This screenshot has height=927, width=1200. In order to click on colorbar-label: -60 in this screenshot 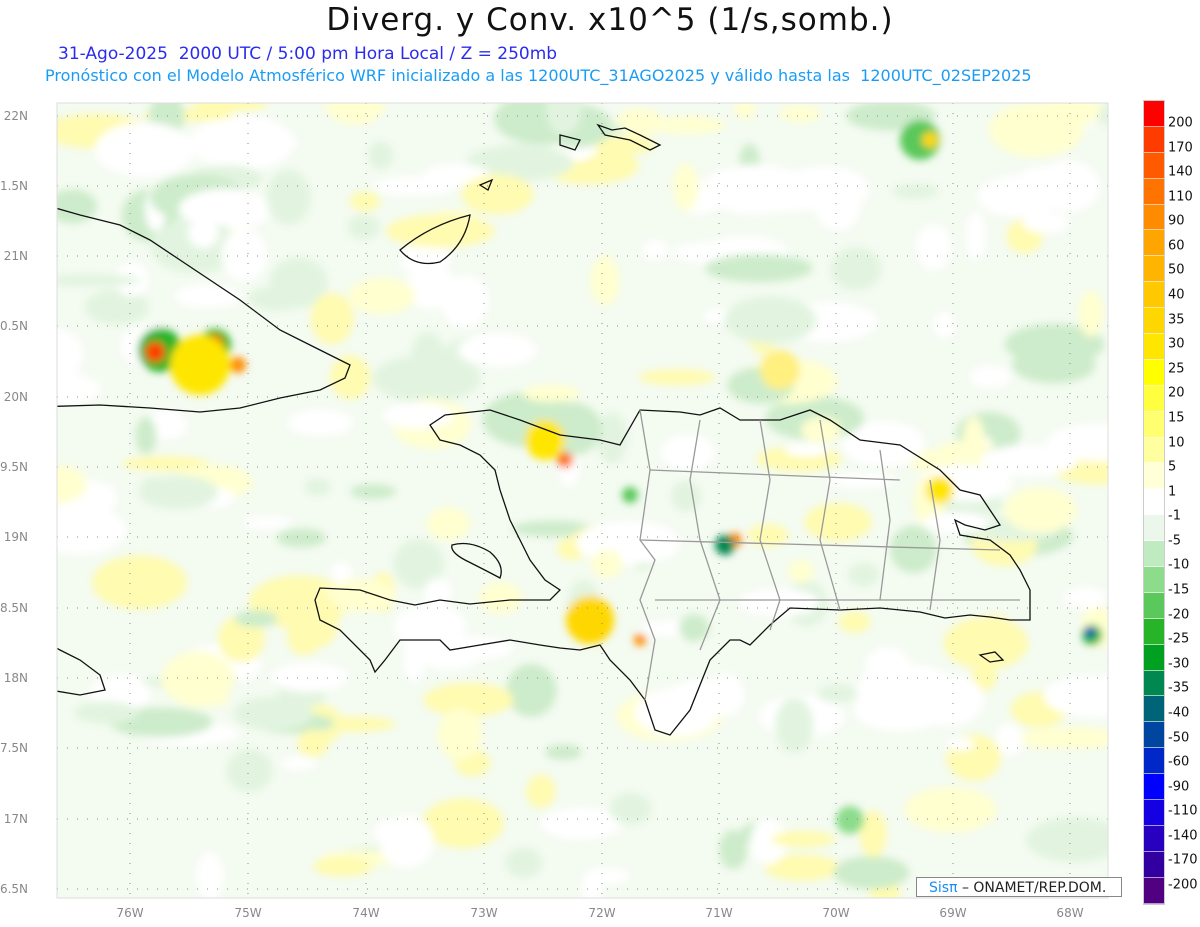, I will do `click(1179, 762)`.